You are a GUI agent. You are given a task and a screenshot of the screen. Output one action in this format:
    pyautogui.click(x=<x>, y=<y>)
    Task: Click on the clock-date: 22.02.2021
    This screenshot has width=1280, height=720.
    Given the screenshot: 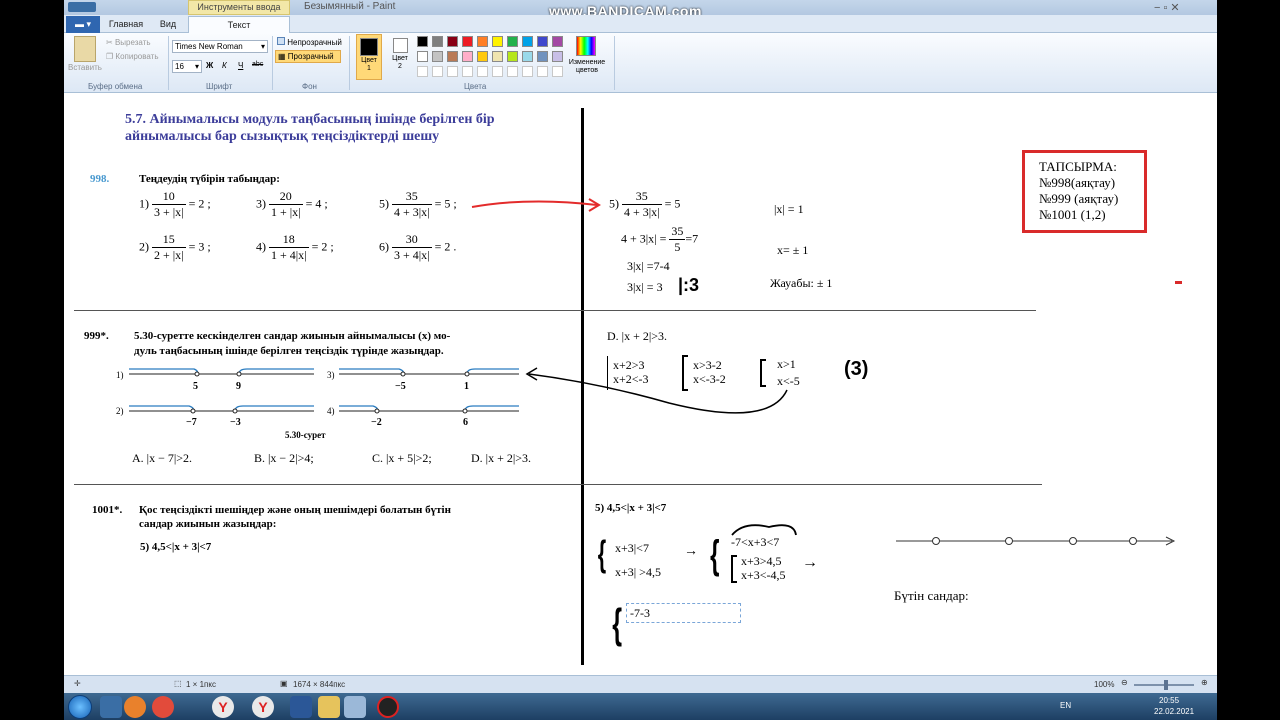 What is the action you would take?
    pyautogui.click(x=1174, y=711)
    